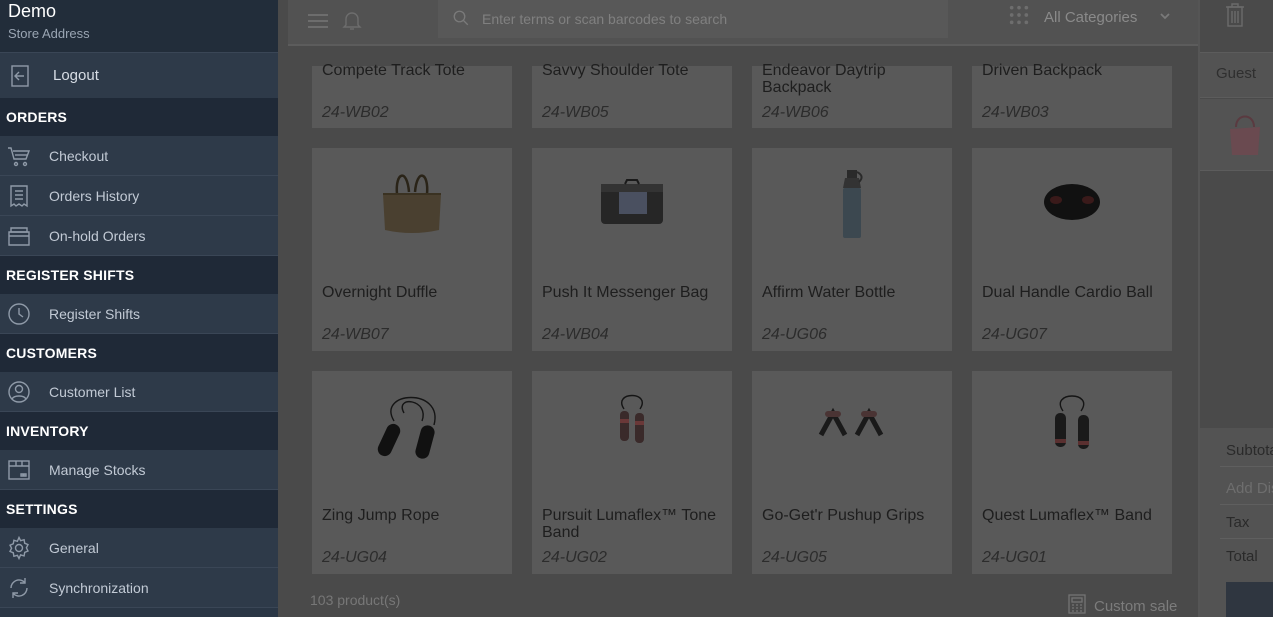 This screenshot has height=617, width=1273. What do you see at coordinates (1067, 292) in the screenshot?
I see `product-name: Dual Handle Cardio Ball` at bounding box center [1067, 292].